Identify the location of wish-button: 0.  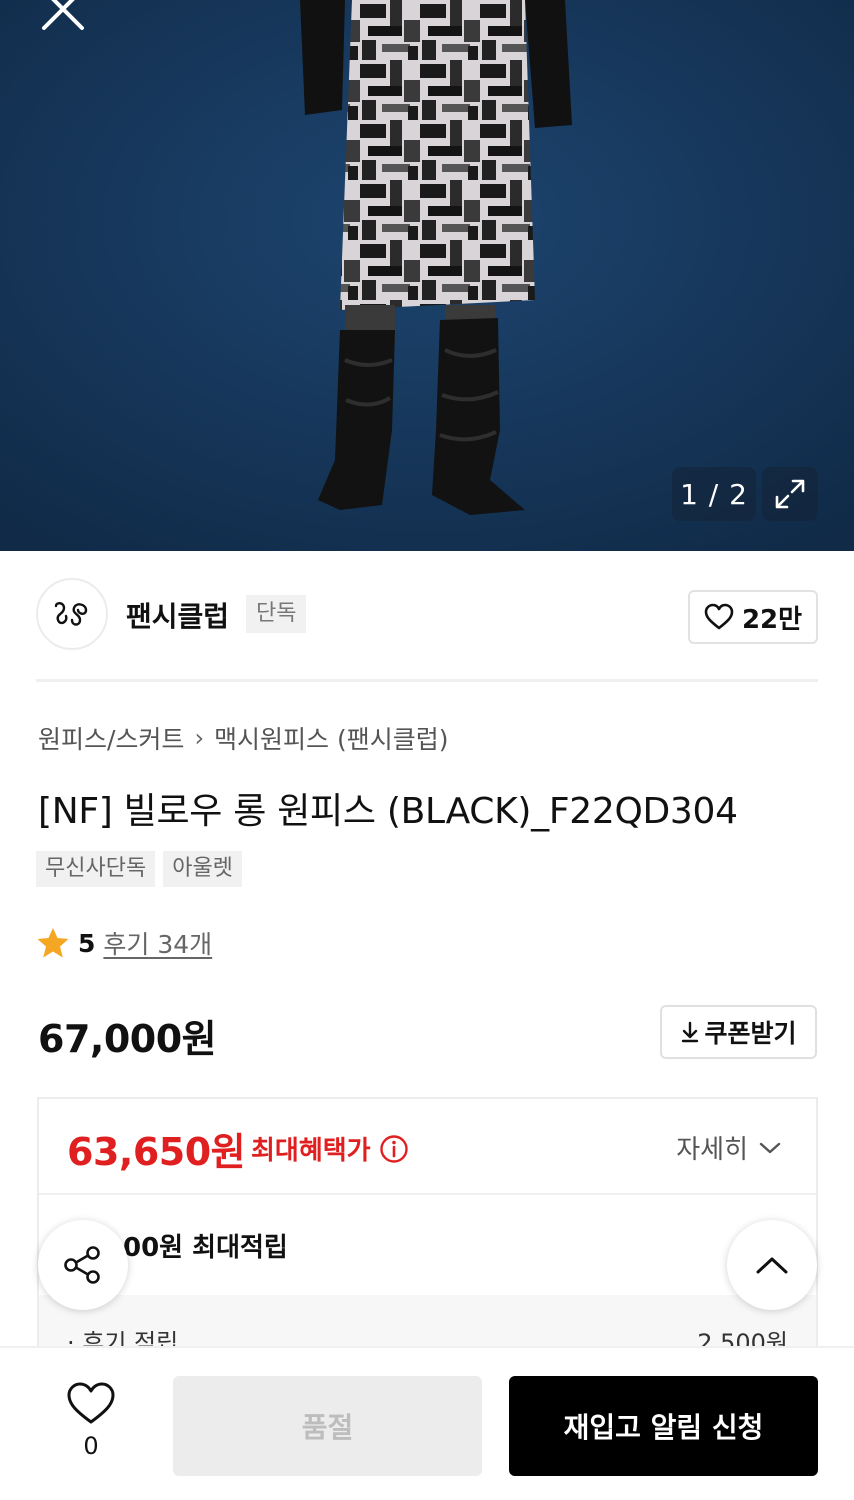
(91, 1421).